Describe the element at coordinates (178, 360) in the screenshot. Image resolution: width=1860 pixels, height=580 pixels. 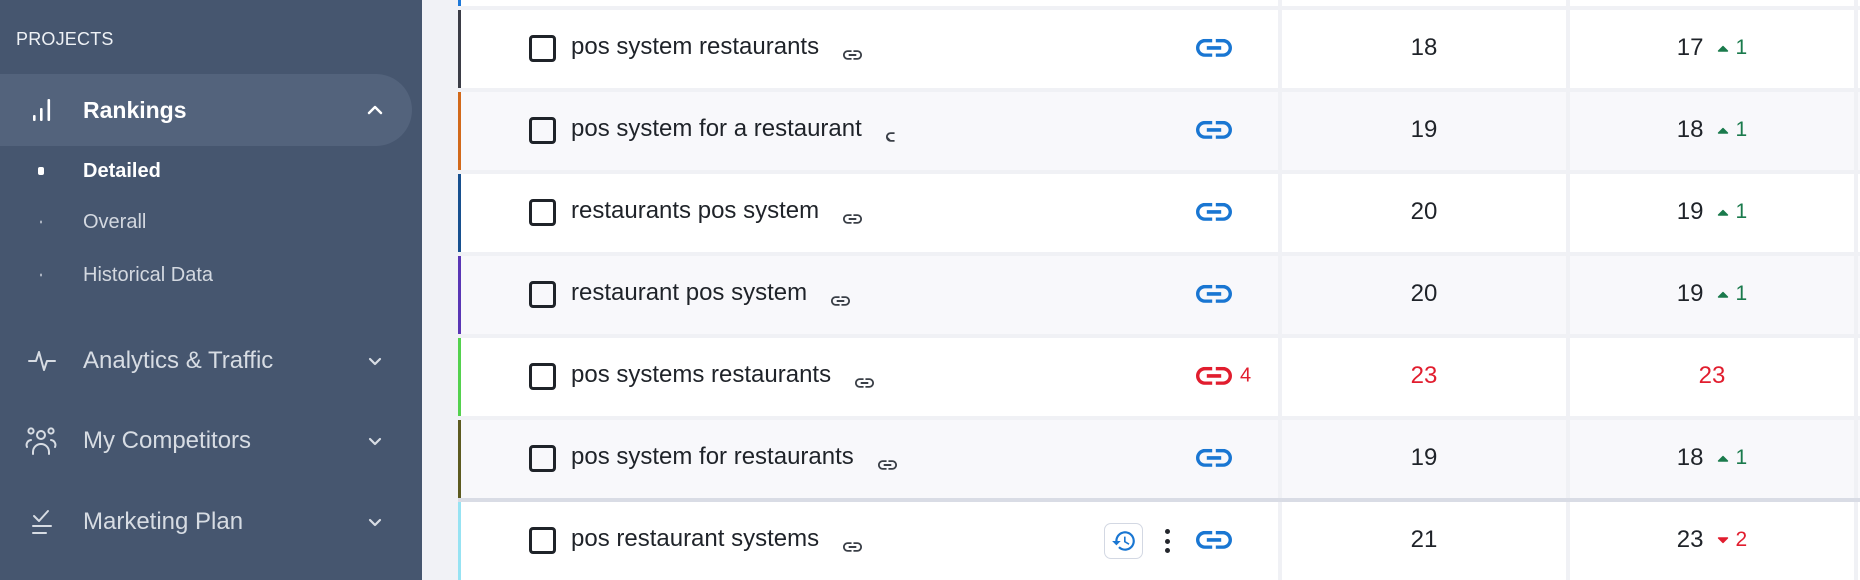
I see `nav-label-analytics: Analytics & Traffic` at that location.